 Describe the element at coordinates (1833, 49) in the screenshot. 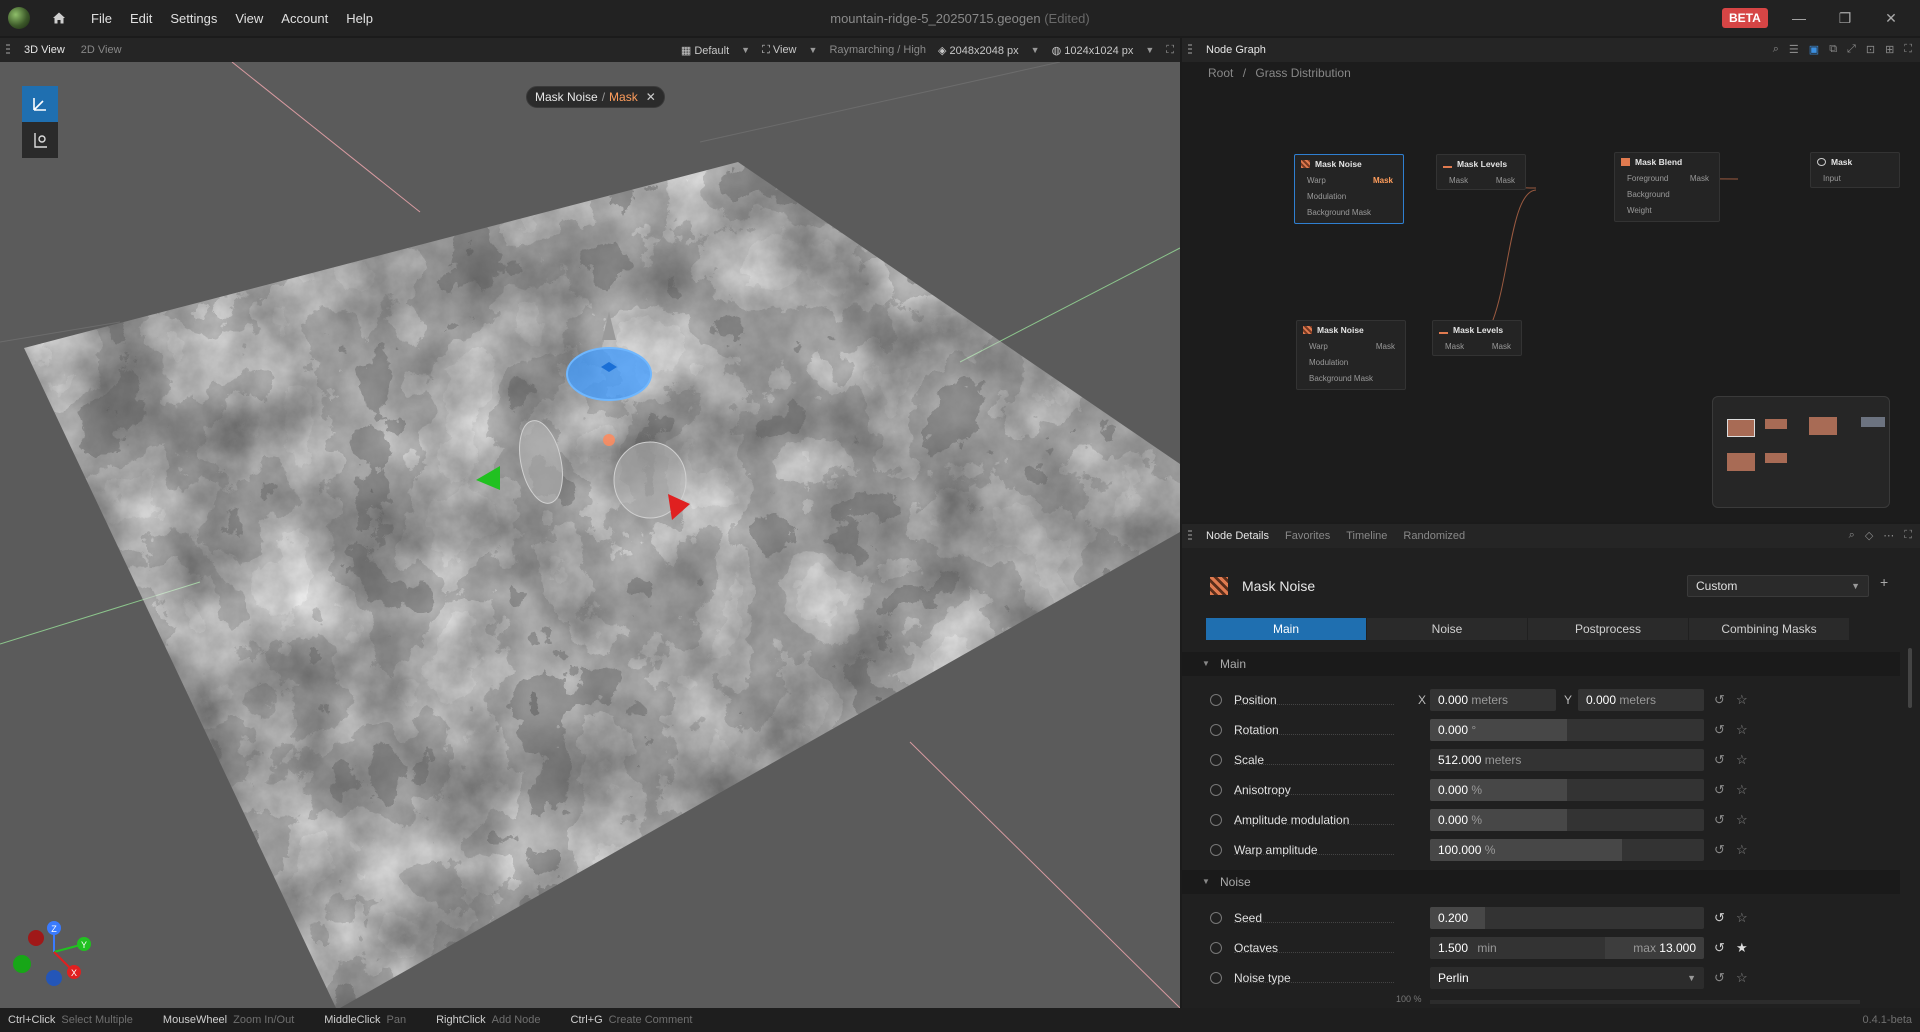

I see `group-icon: ⧉` at that location.